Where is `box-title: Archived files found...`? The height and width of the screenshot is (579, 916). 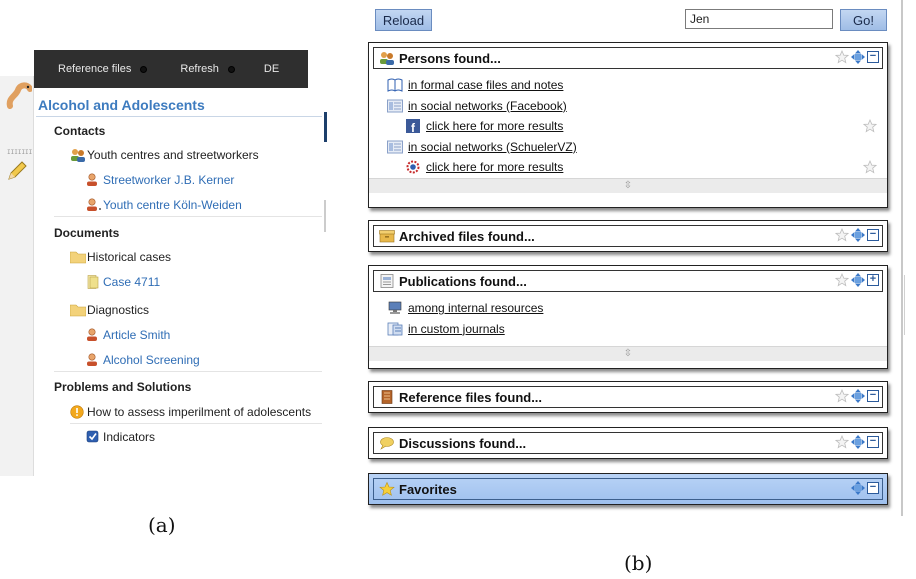 box-title: Archived files found... is located at coordinates (467, 236).